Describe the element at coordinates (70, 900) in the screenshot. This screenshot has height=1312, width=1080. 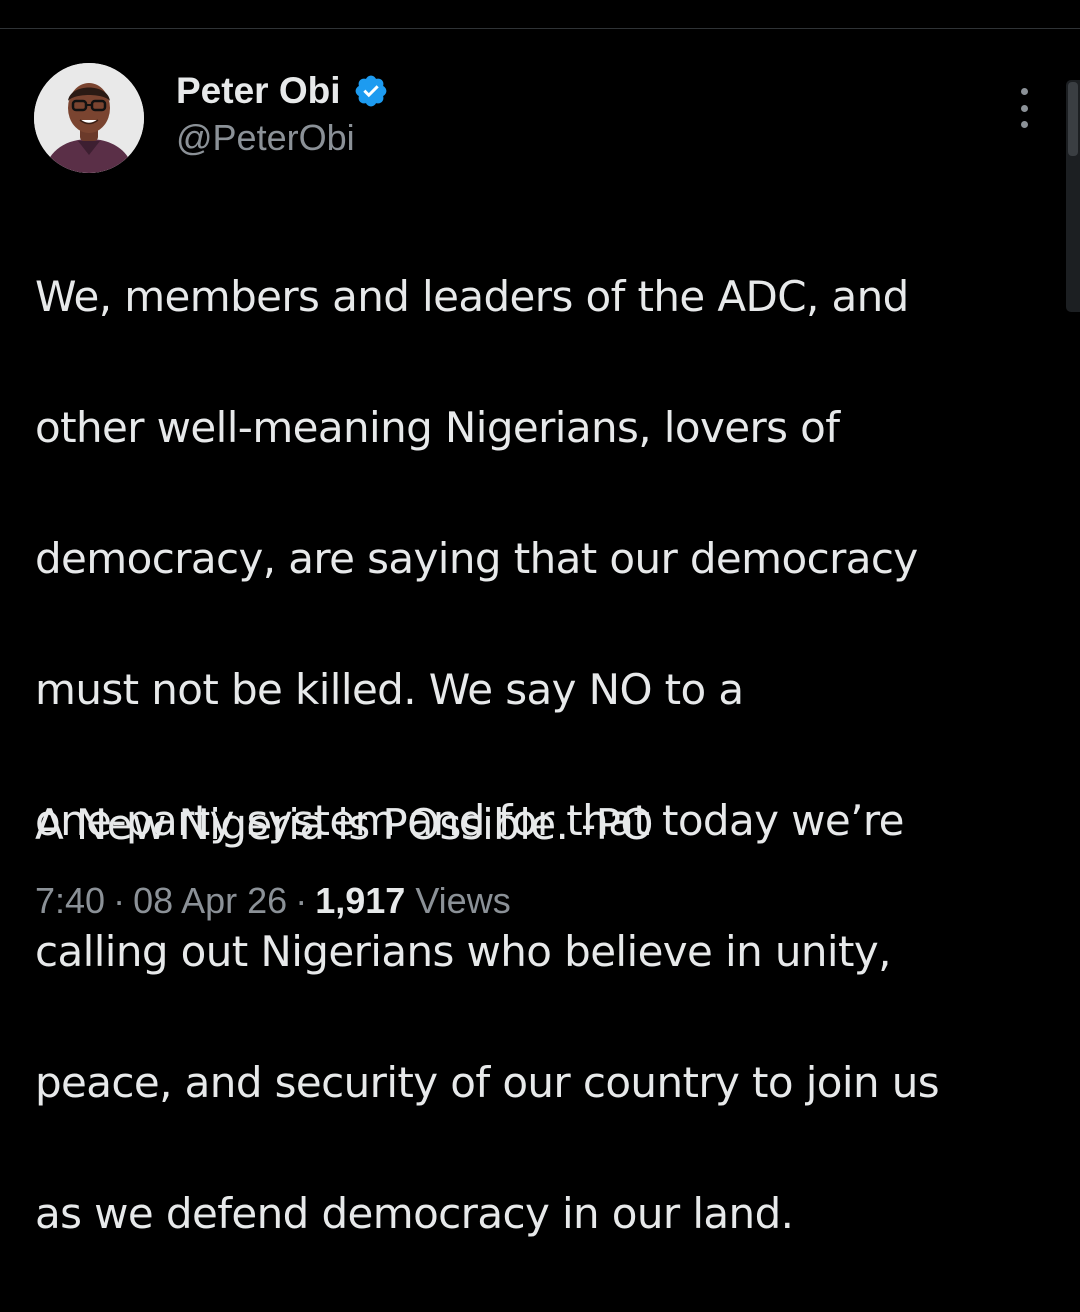
I see `tweet-time: 7:40` at that location.